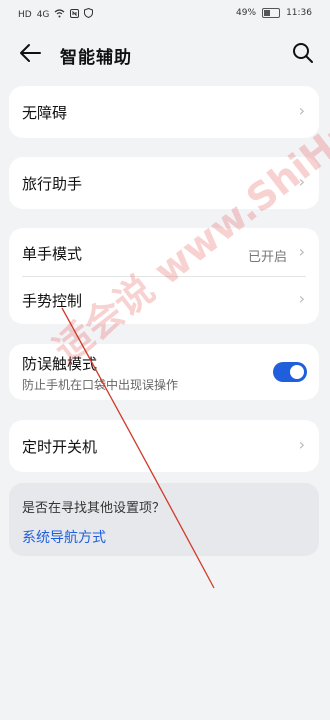 This screenshot has height=720, width=330. What do you see at coordinates (75, 14) in the screenshot?
I see `nfc-icon` at bounding box center [75, 14].